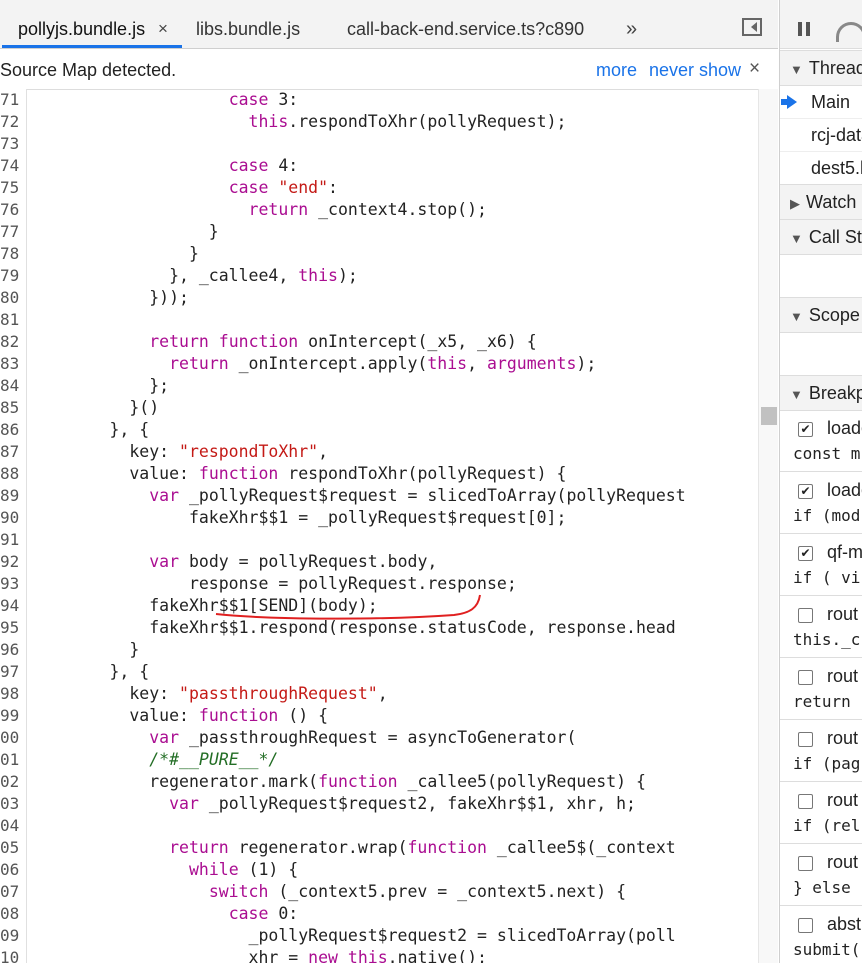 The height and width of the screenshot is (963, 862). Describe the element at coordinates (752, 27) in the screenshot. I see `toggle-sidebar-icon` at that location.